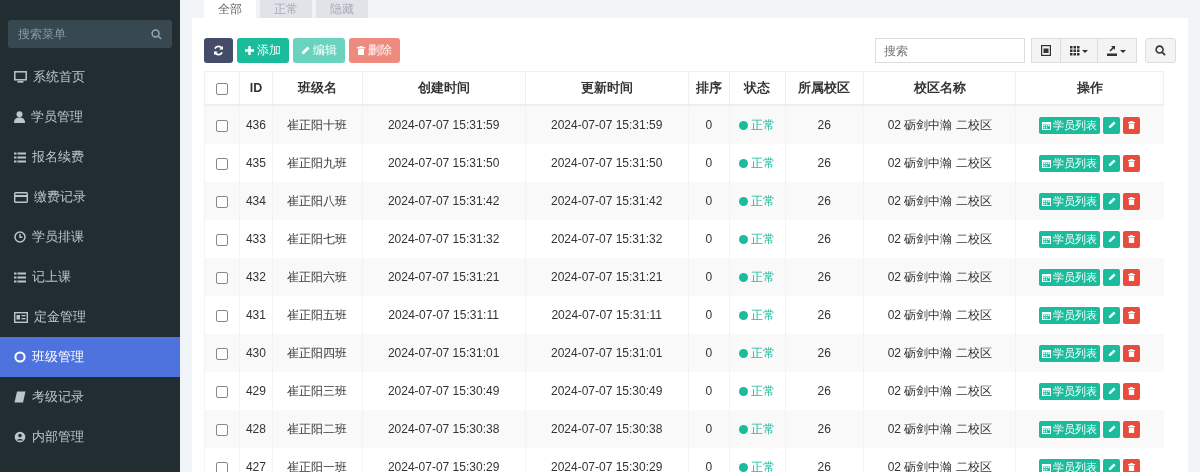  I want to click on menu-item: 报名续费, so click(90, 157).